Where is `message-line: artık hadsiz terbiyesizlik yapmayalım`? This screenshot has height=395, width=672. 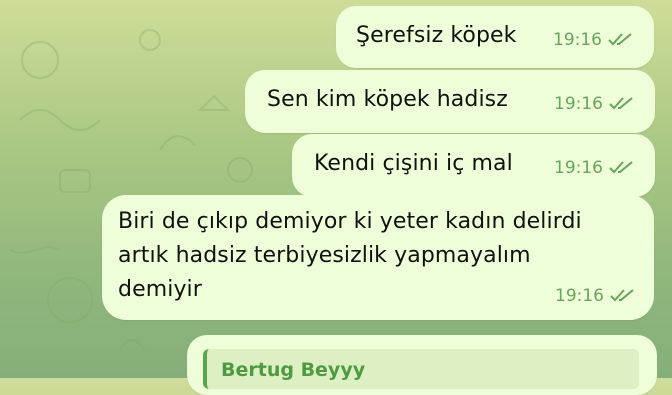
message-line: artık hadsiz terbiyesizlik yapmayalım is located at coordinates (324, 255).